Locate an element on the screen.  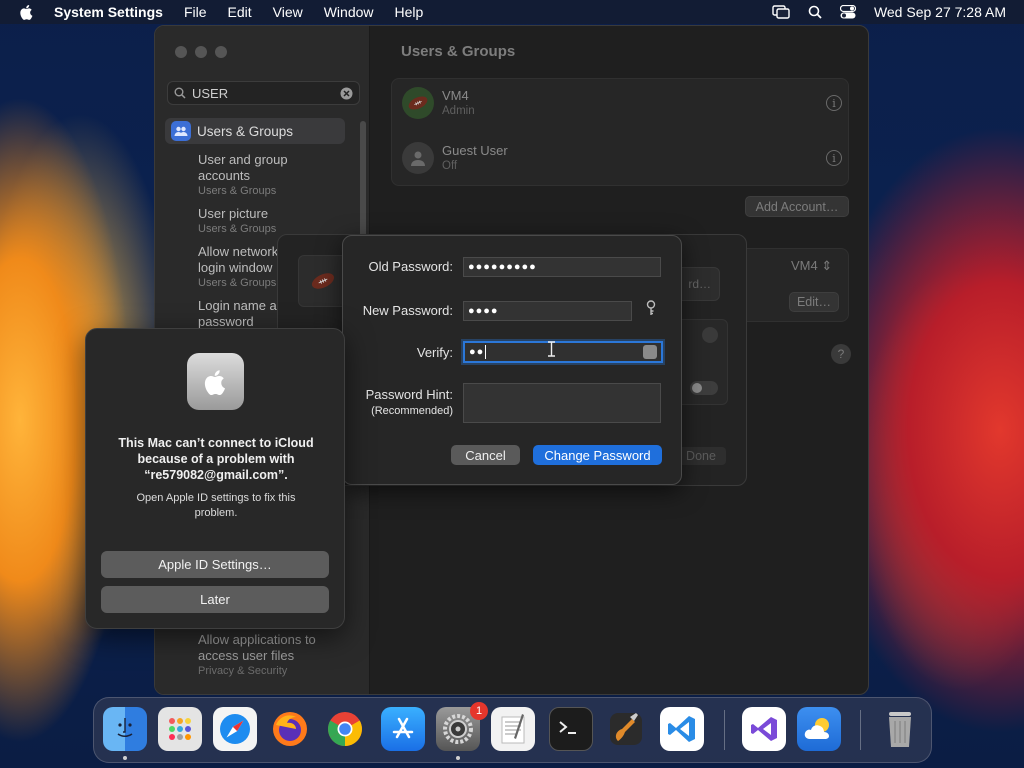
user-row-vm4: VM4 Admin i is located at coordinates (622, 103).